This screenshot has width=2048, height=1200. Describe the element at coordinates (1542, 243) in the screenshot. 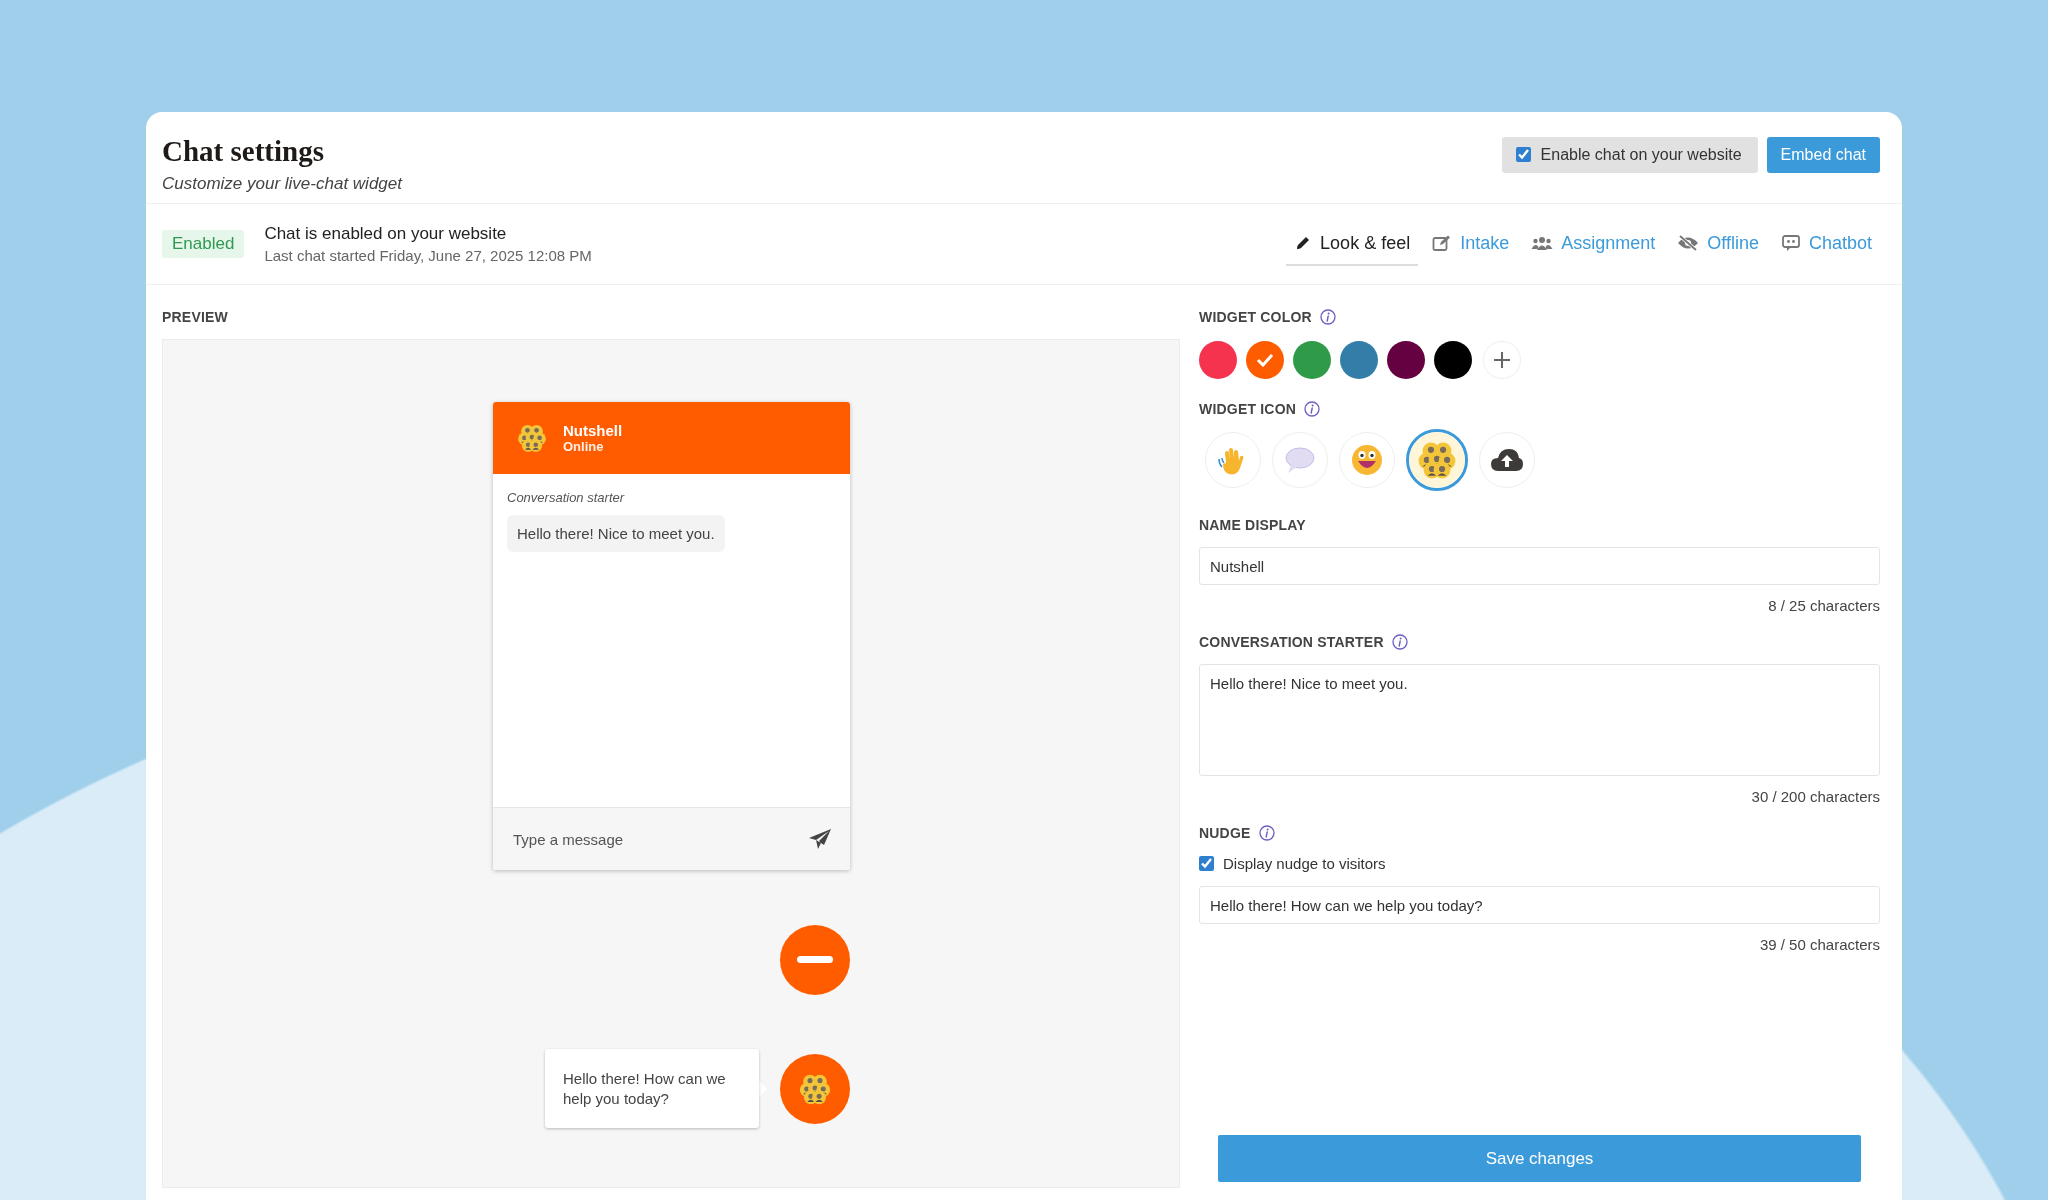

I see `people-icon` at that location.